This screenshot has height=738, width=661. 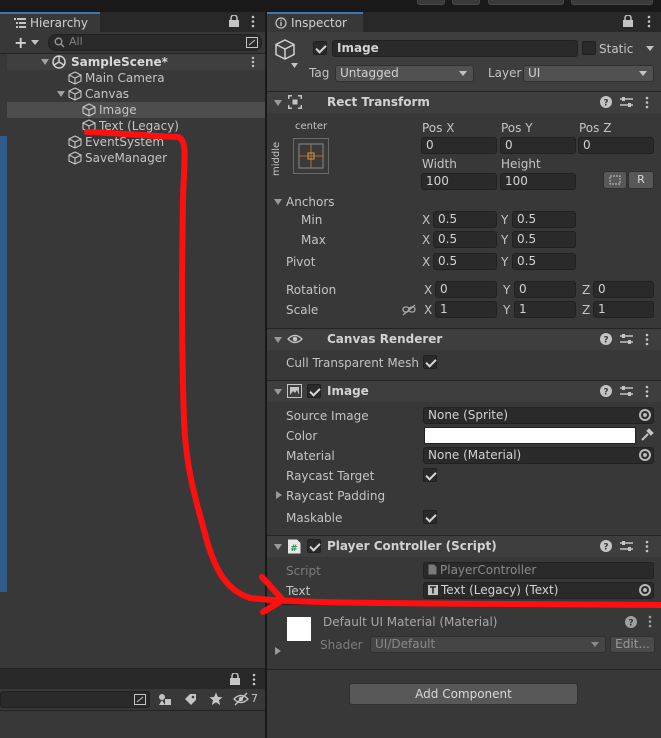 I want to click on layout-dropdown, so click(x=612, y=2).